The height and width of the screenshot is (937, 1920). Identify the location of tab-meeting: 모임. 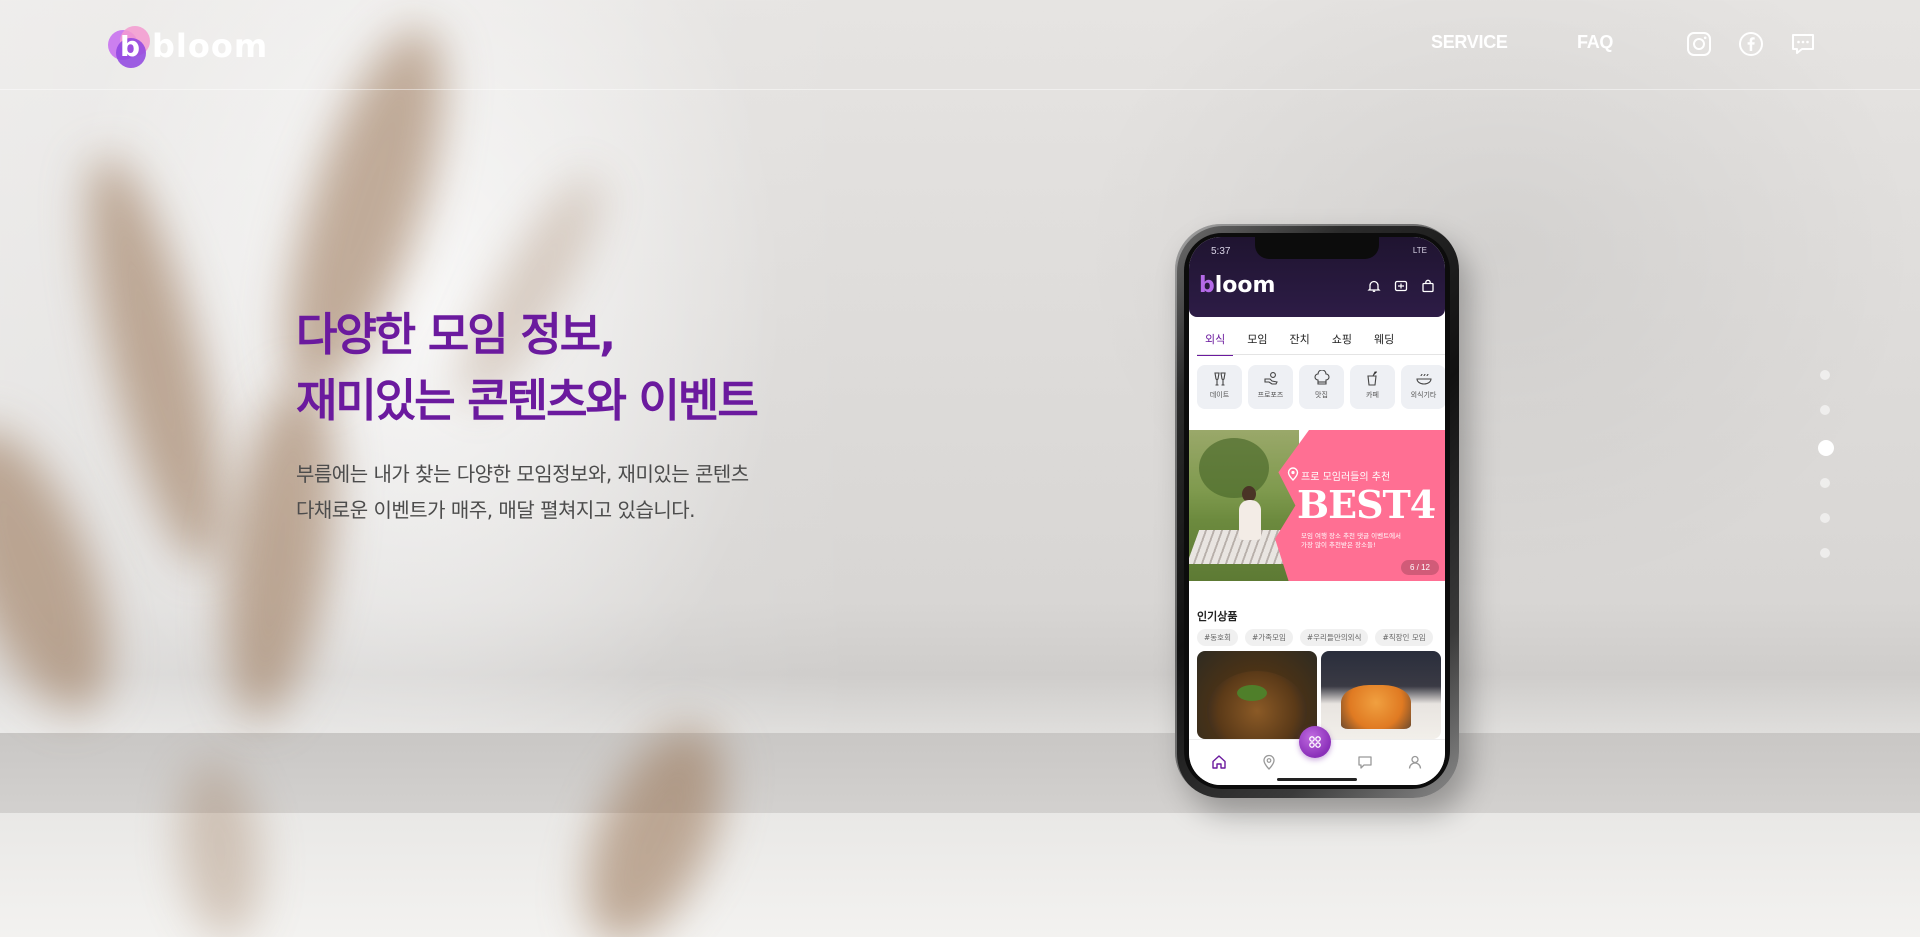
(1257, 343).